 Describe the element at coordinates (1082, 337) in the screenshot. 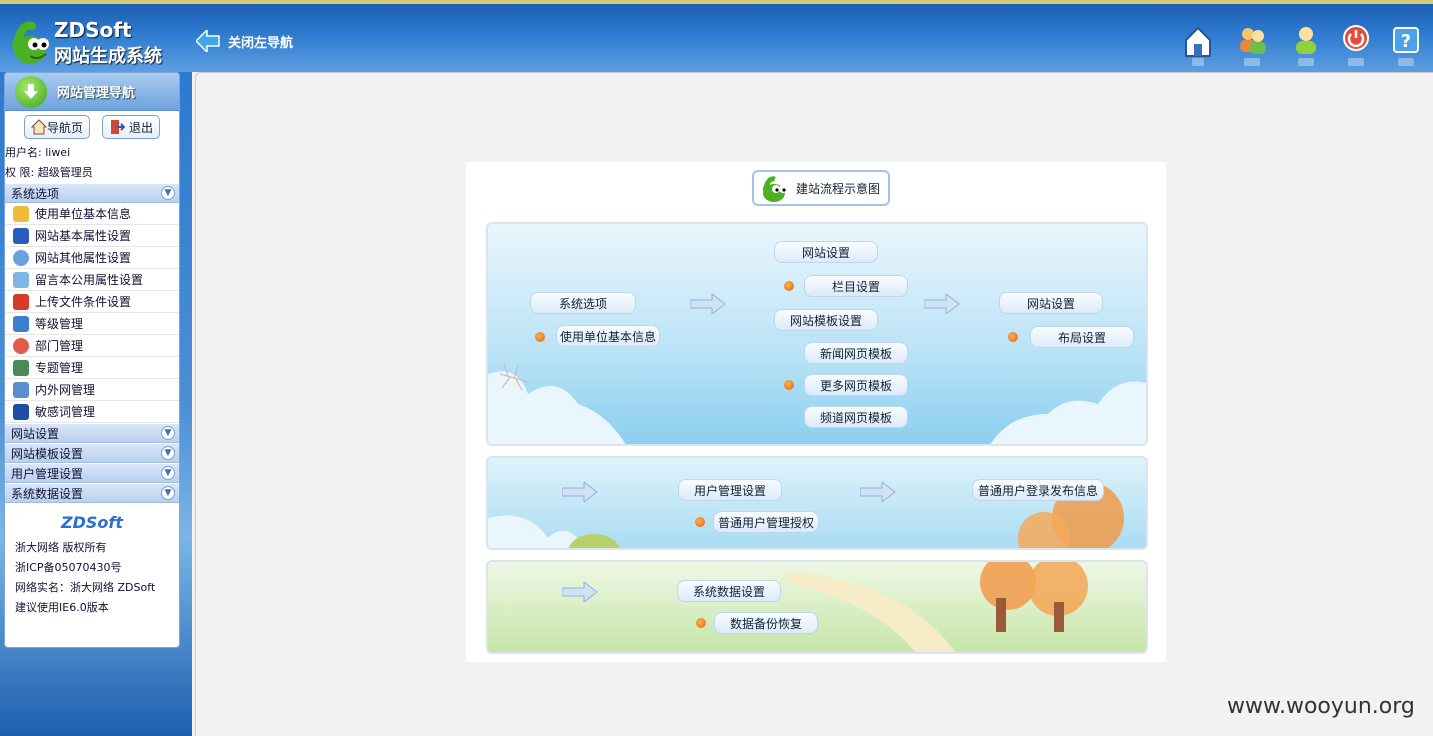

I see `layout-settings-step: 布局设置` at that location.